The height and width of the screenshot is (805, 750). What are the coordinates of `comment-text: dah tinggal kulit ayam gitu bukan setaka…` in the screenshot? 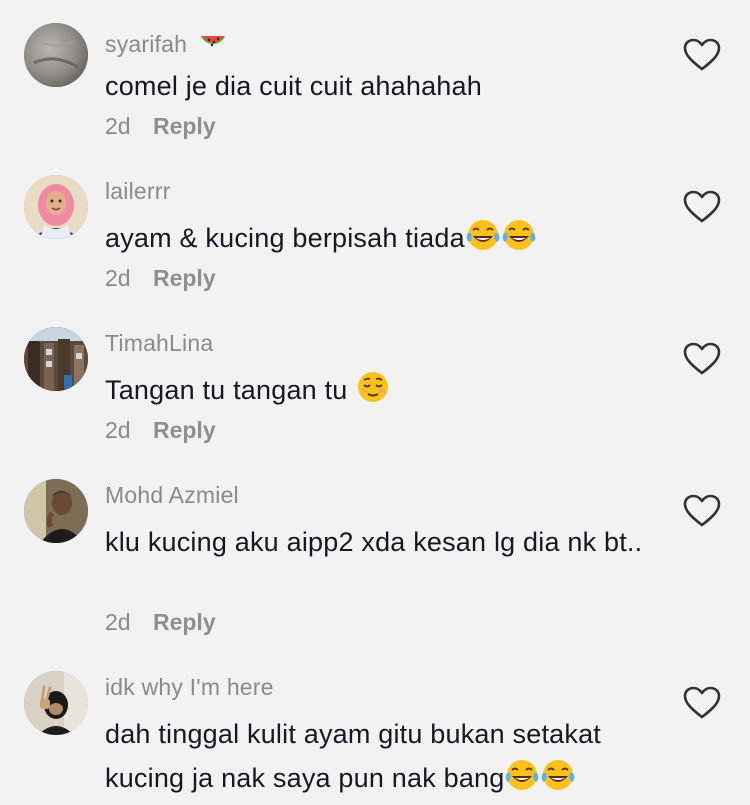 It's located at (353, 756).